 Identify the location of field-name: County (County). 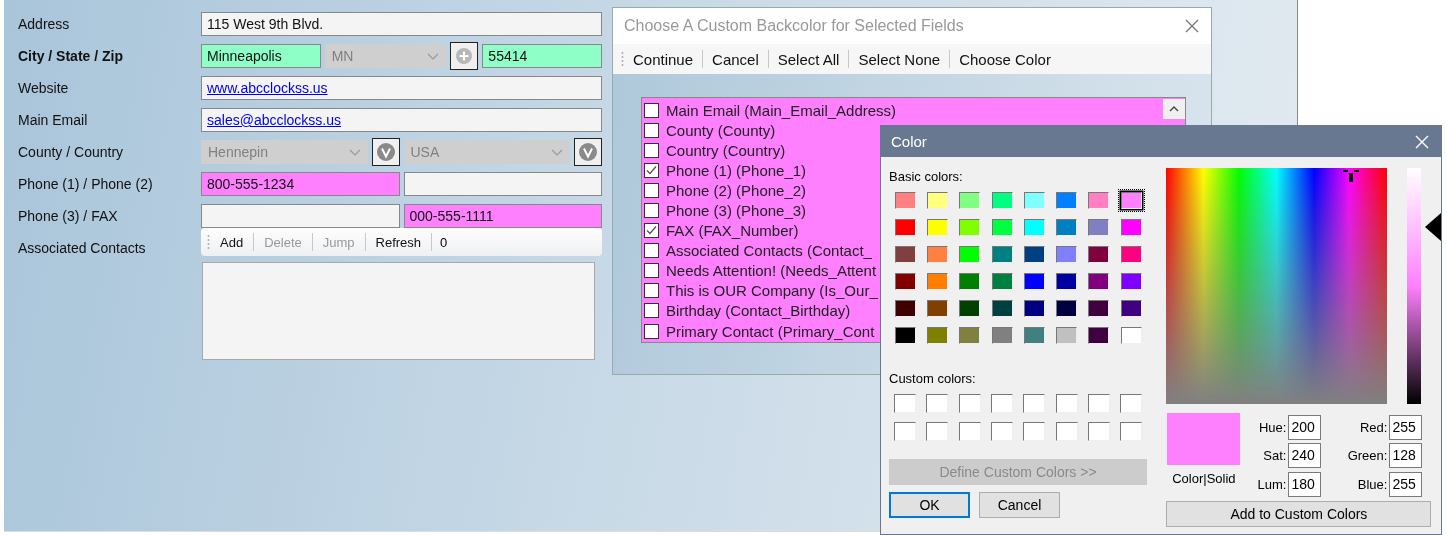
(721, 130).